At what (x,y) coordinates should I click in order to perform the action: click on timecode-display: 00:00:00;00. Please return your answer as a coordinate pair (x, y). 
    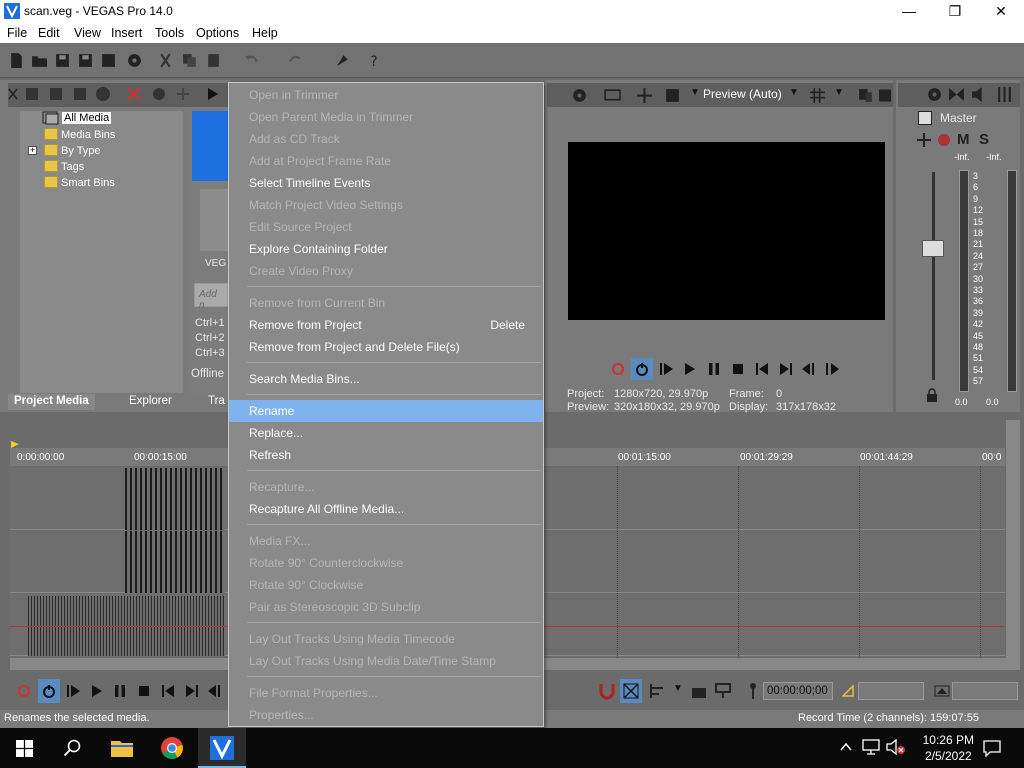
    Looking at the image, I should click on (798, 691).